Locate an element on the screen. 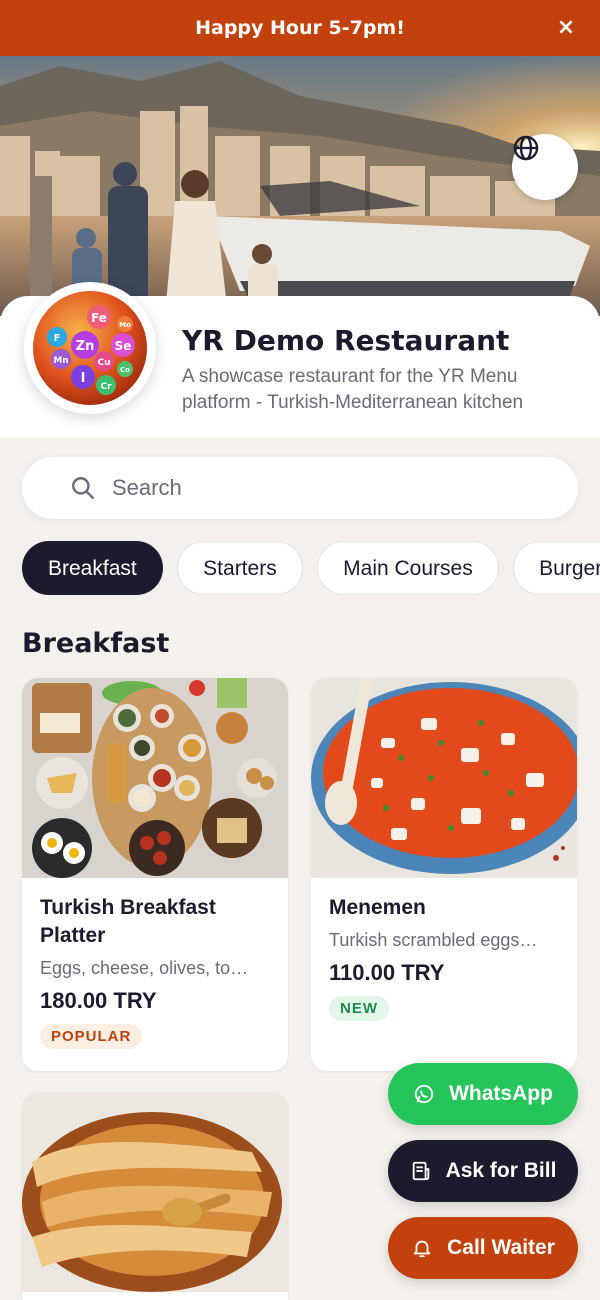  whatsapp-icon is located at coordinates (424, 1094).